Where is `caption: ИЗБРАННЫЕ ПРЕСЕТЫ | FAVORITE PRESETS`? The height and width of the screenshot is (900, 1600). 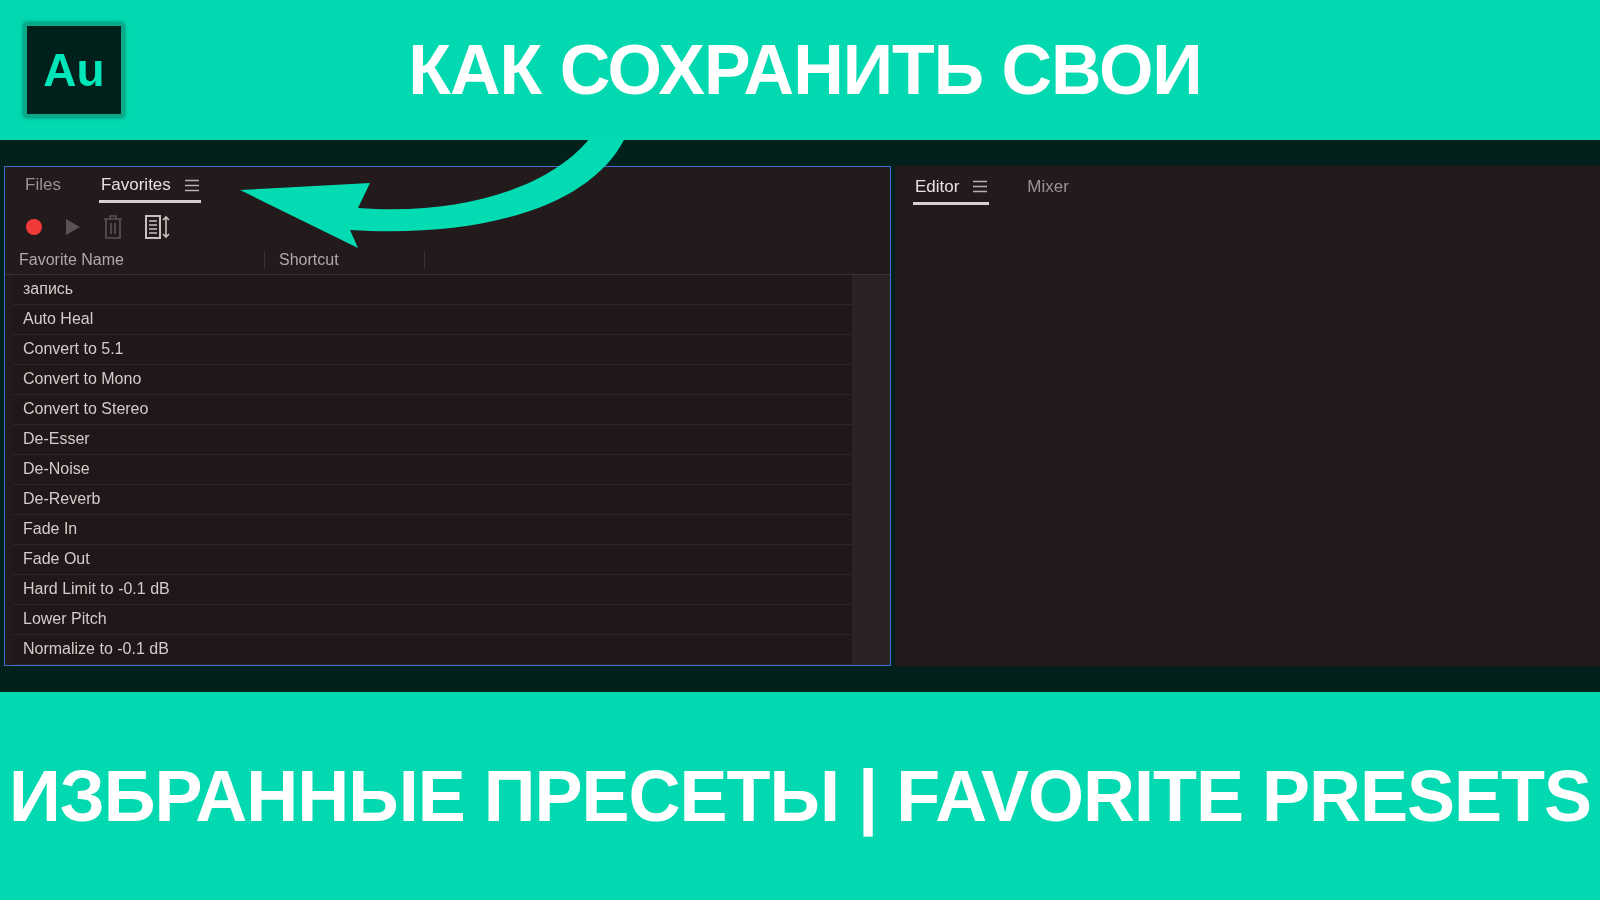 caption: ИЗБРАННЫЕ ПРЕСЕТЫ | FAVORITE PRESETS is located at coordinates (800, 797).